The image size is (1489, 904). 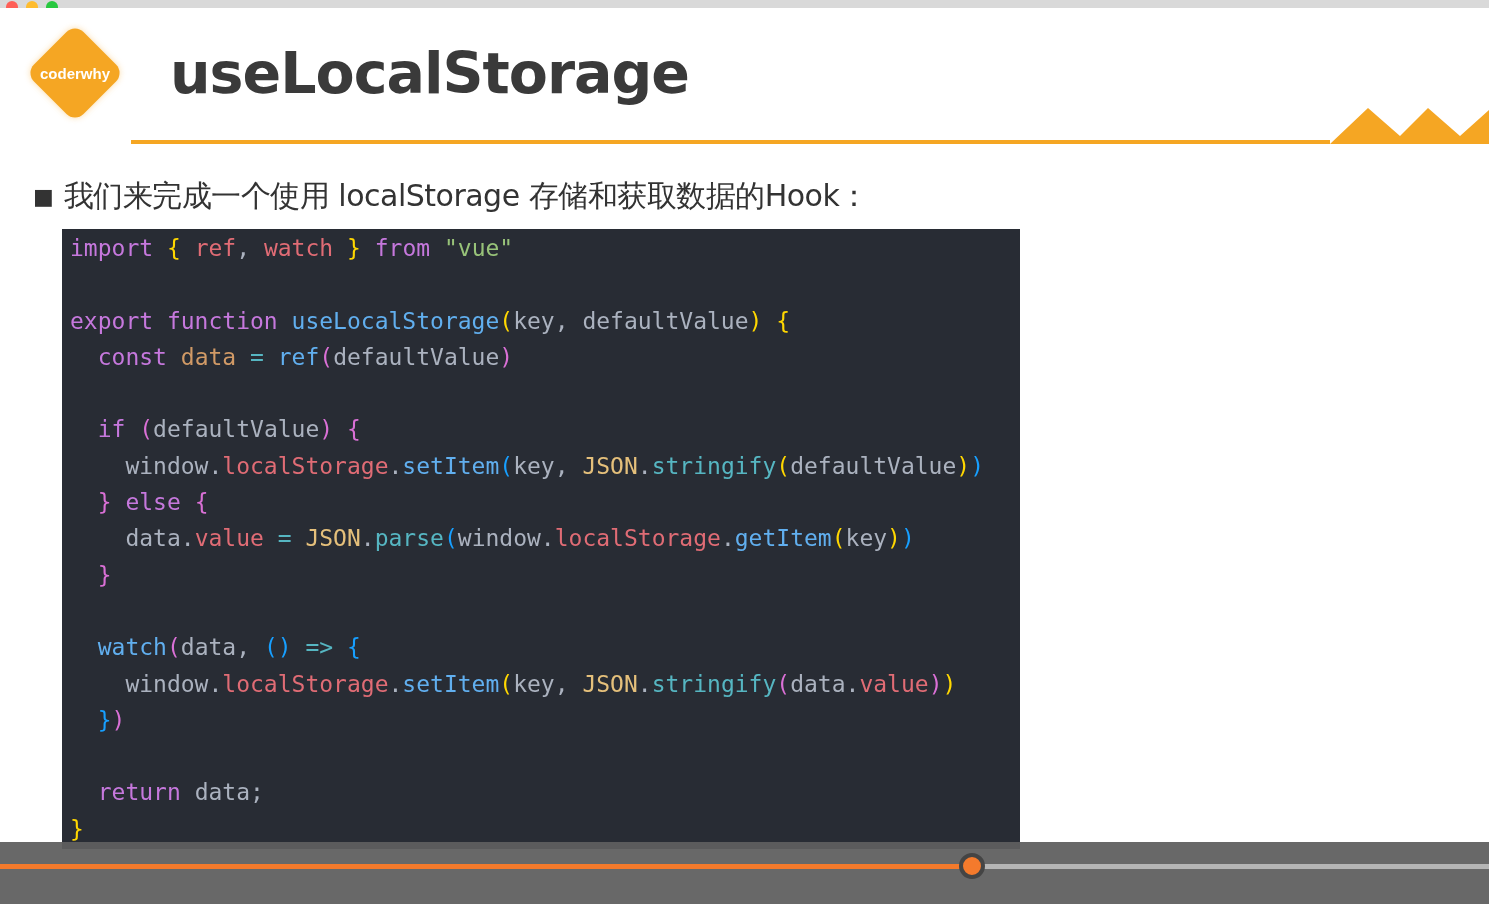 What do you see at coordinates (305, 357) in the screenshot?
I see `code-line: const data = ref(defaultValue)` at bounding box center [305, 357].